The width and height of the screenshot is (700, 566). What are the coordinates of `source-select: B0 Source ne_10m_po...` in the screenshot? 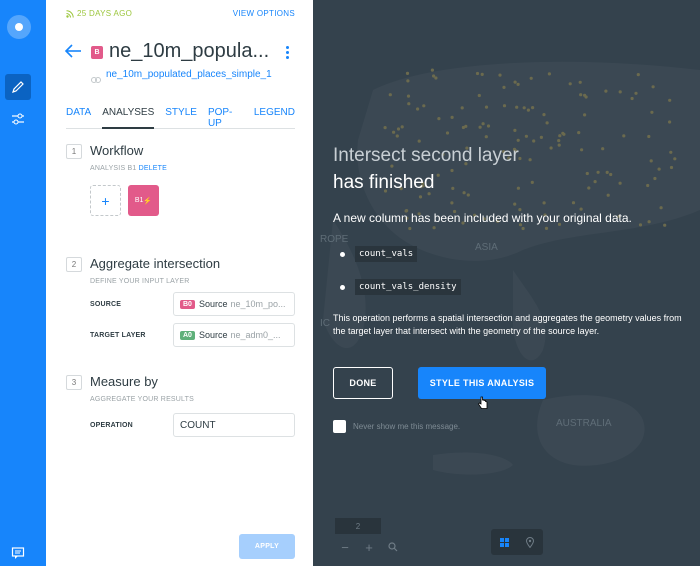 It's located at (234, 304).